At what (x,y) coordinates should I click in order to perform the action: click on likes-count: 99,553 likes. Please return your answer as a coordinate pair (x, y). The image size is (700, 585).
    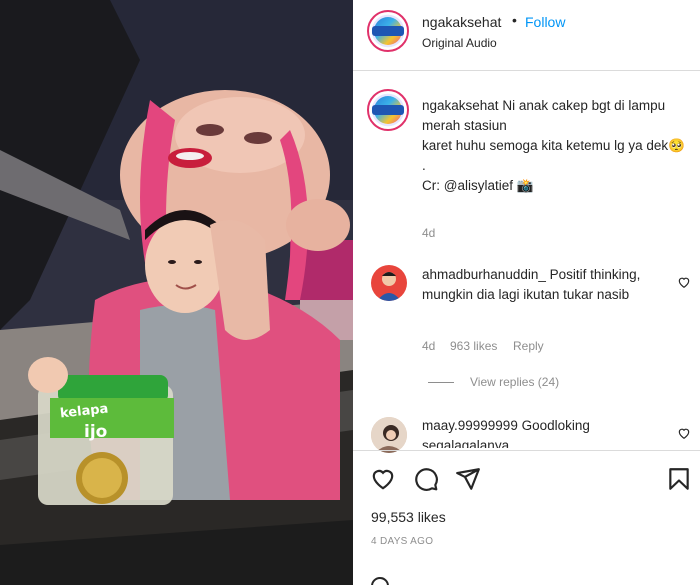
    Looking at the image, I should click on (408, 517).